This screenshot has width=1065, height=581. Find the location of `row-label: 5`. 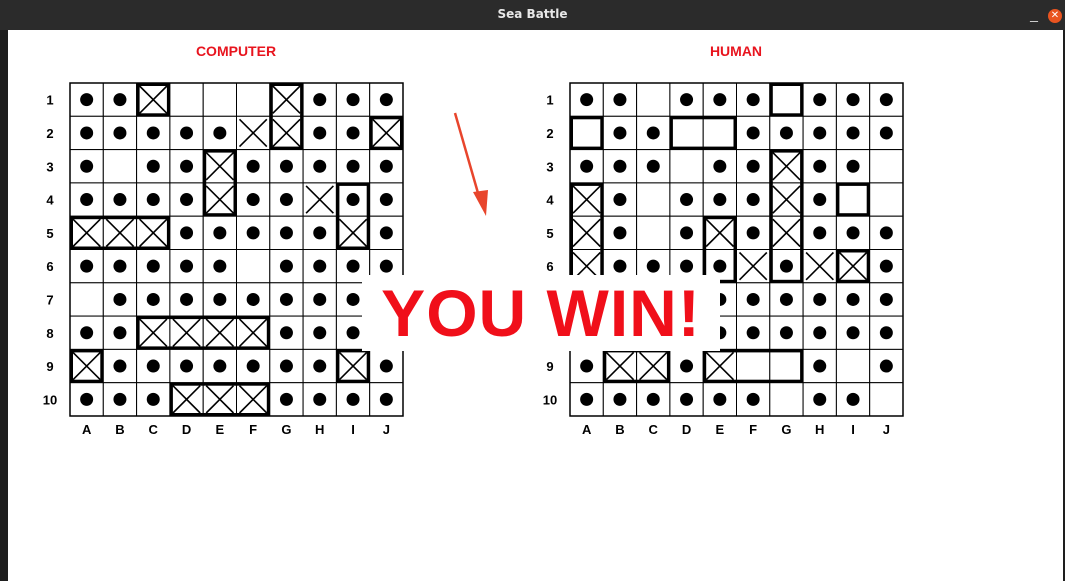

row-label: 5 is located at coordinates (549, 233).